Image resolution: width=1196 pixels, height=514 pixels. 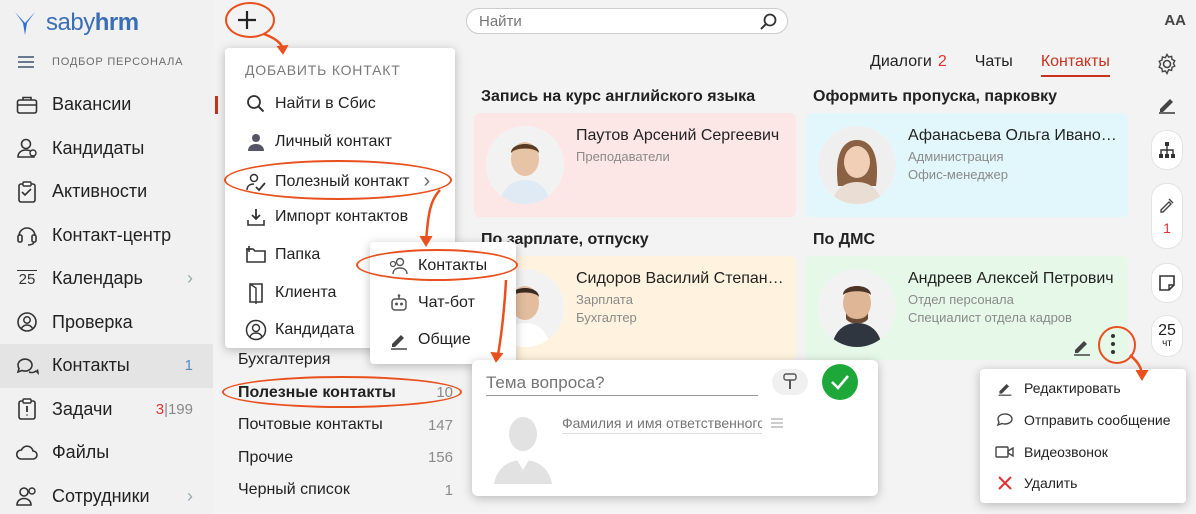 I want to click on context-item-delete: Удалить, so click(x=1035, y=483).